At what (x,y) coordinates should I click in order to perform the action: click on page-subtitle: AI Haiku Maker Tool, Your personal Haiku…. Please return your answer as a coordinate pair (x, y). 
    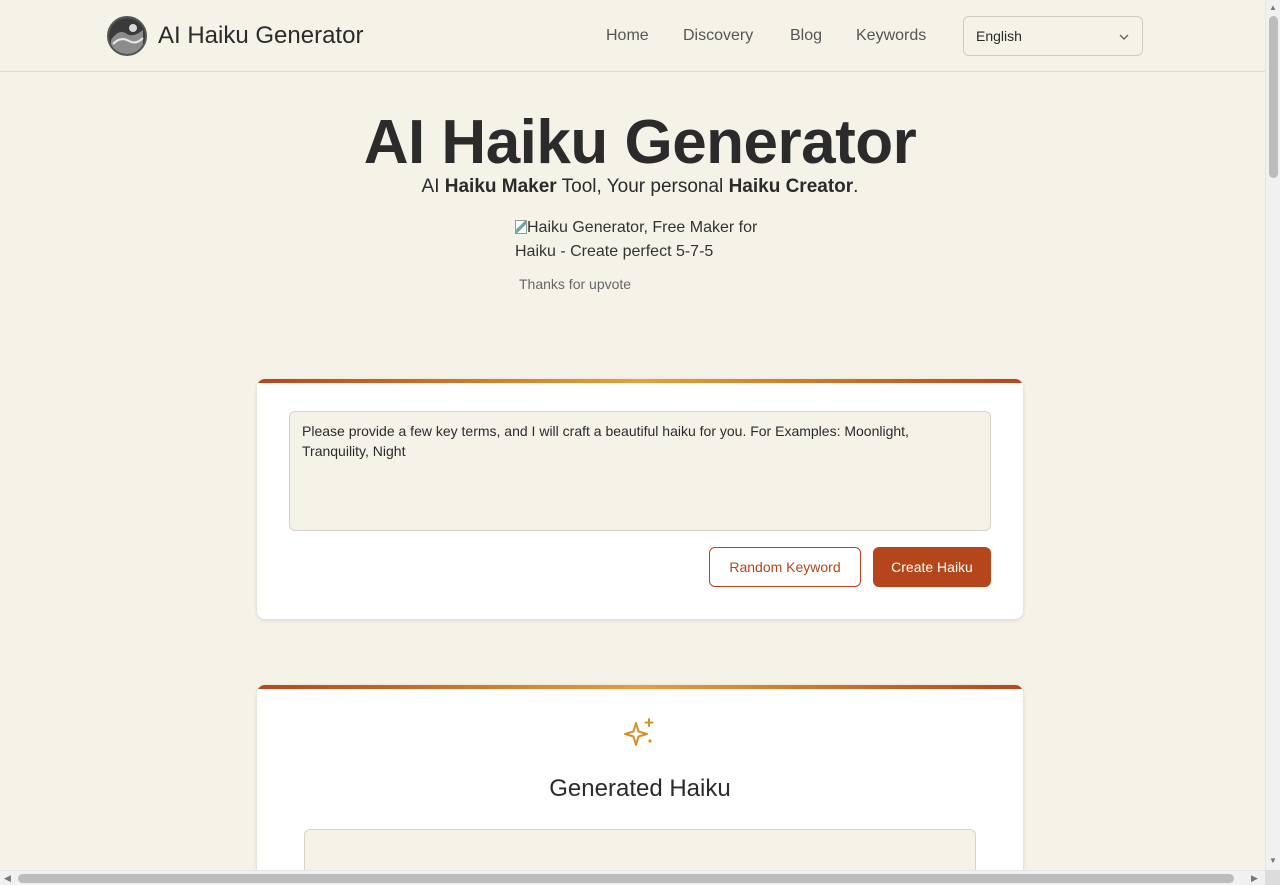
    Looking at the image, I should click on (640, 186).